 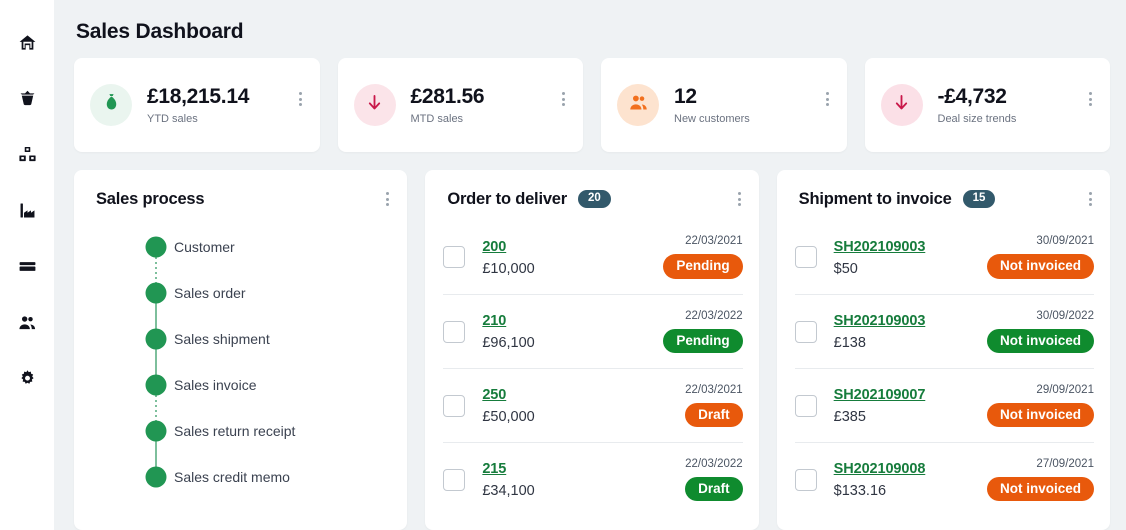 I want to click on panel-header: Sales process, so click(x=240, y=195).